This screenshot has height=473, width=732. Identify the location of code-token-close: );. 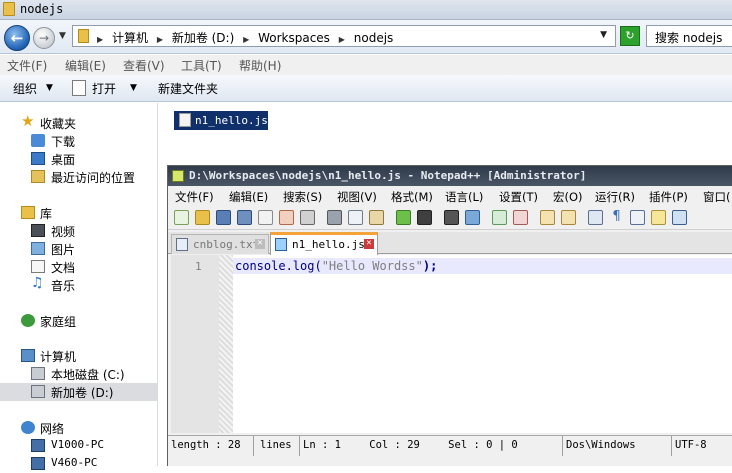
(430, 266).